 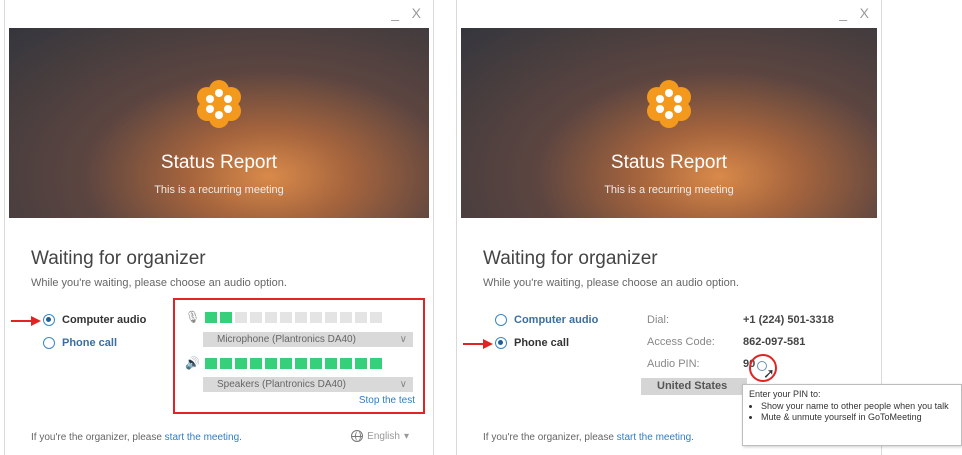 I want to click on country-select: United States, so click(x=694, y=386).